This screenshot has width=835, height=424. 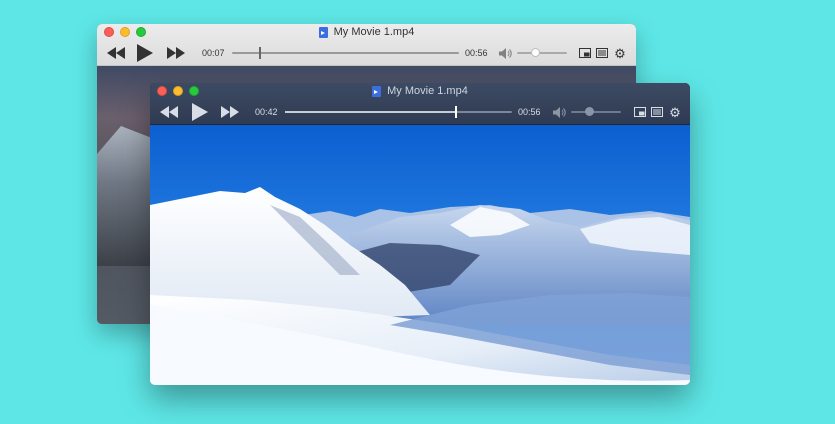 What do you see at coordinates (266, 112) in the screenshot?
I see `current-time: 00:42` at bounding box center [266, 112].